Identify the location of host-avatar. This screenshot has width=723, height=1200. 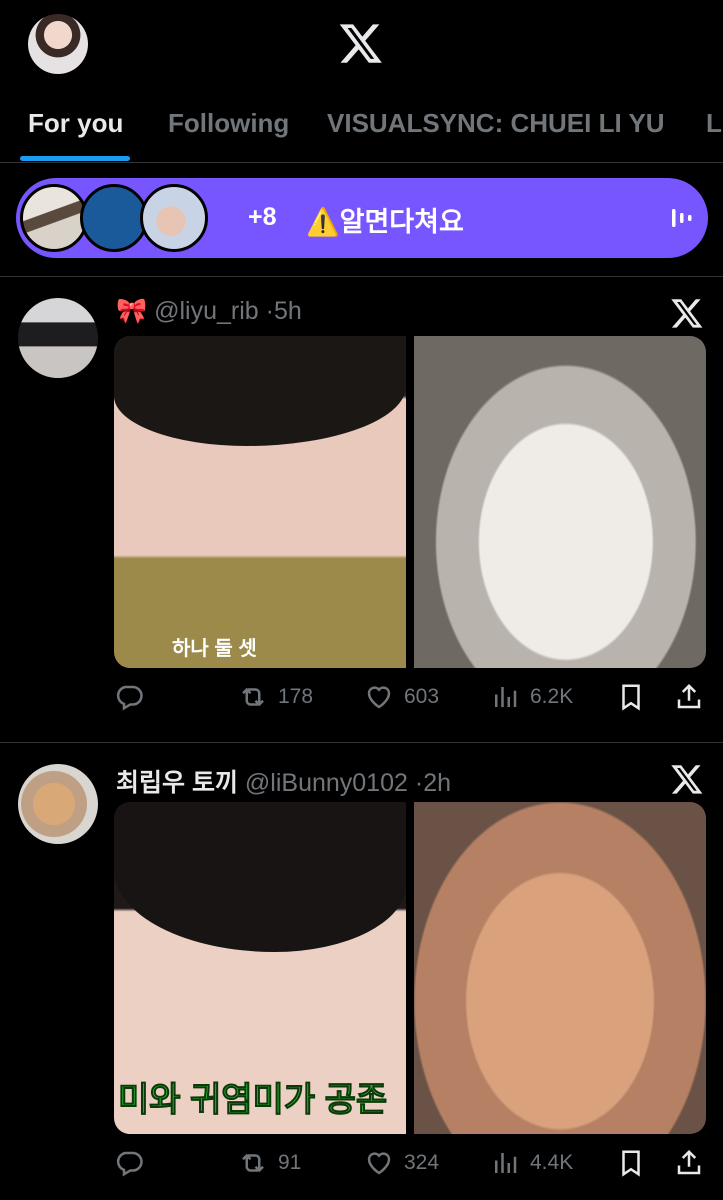
(54, 218).